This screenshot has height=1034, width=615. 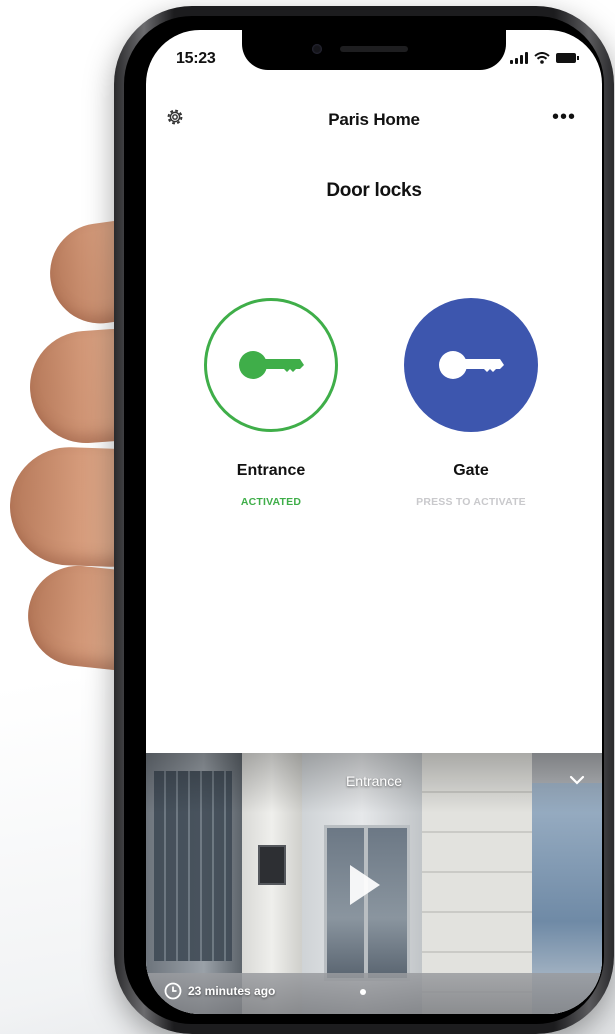 I want to click on wifi-icon, so click(x=542, y=58).